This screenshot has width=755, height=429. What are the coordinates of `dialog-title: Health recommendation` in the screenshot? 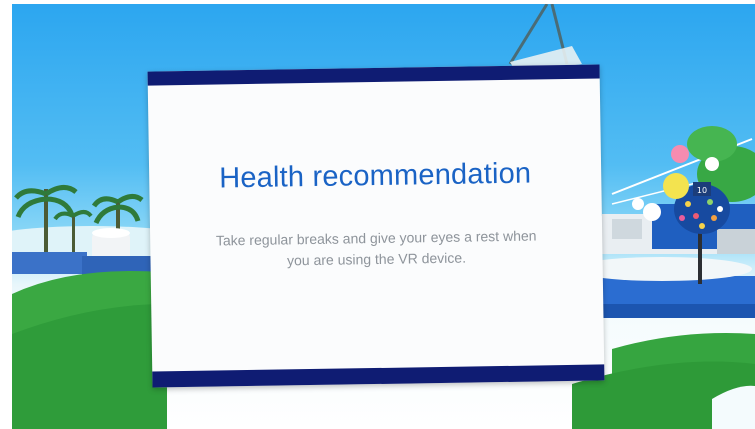 It's located at (375, 176).